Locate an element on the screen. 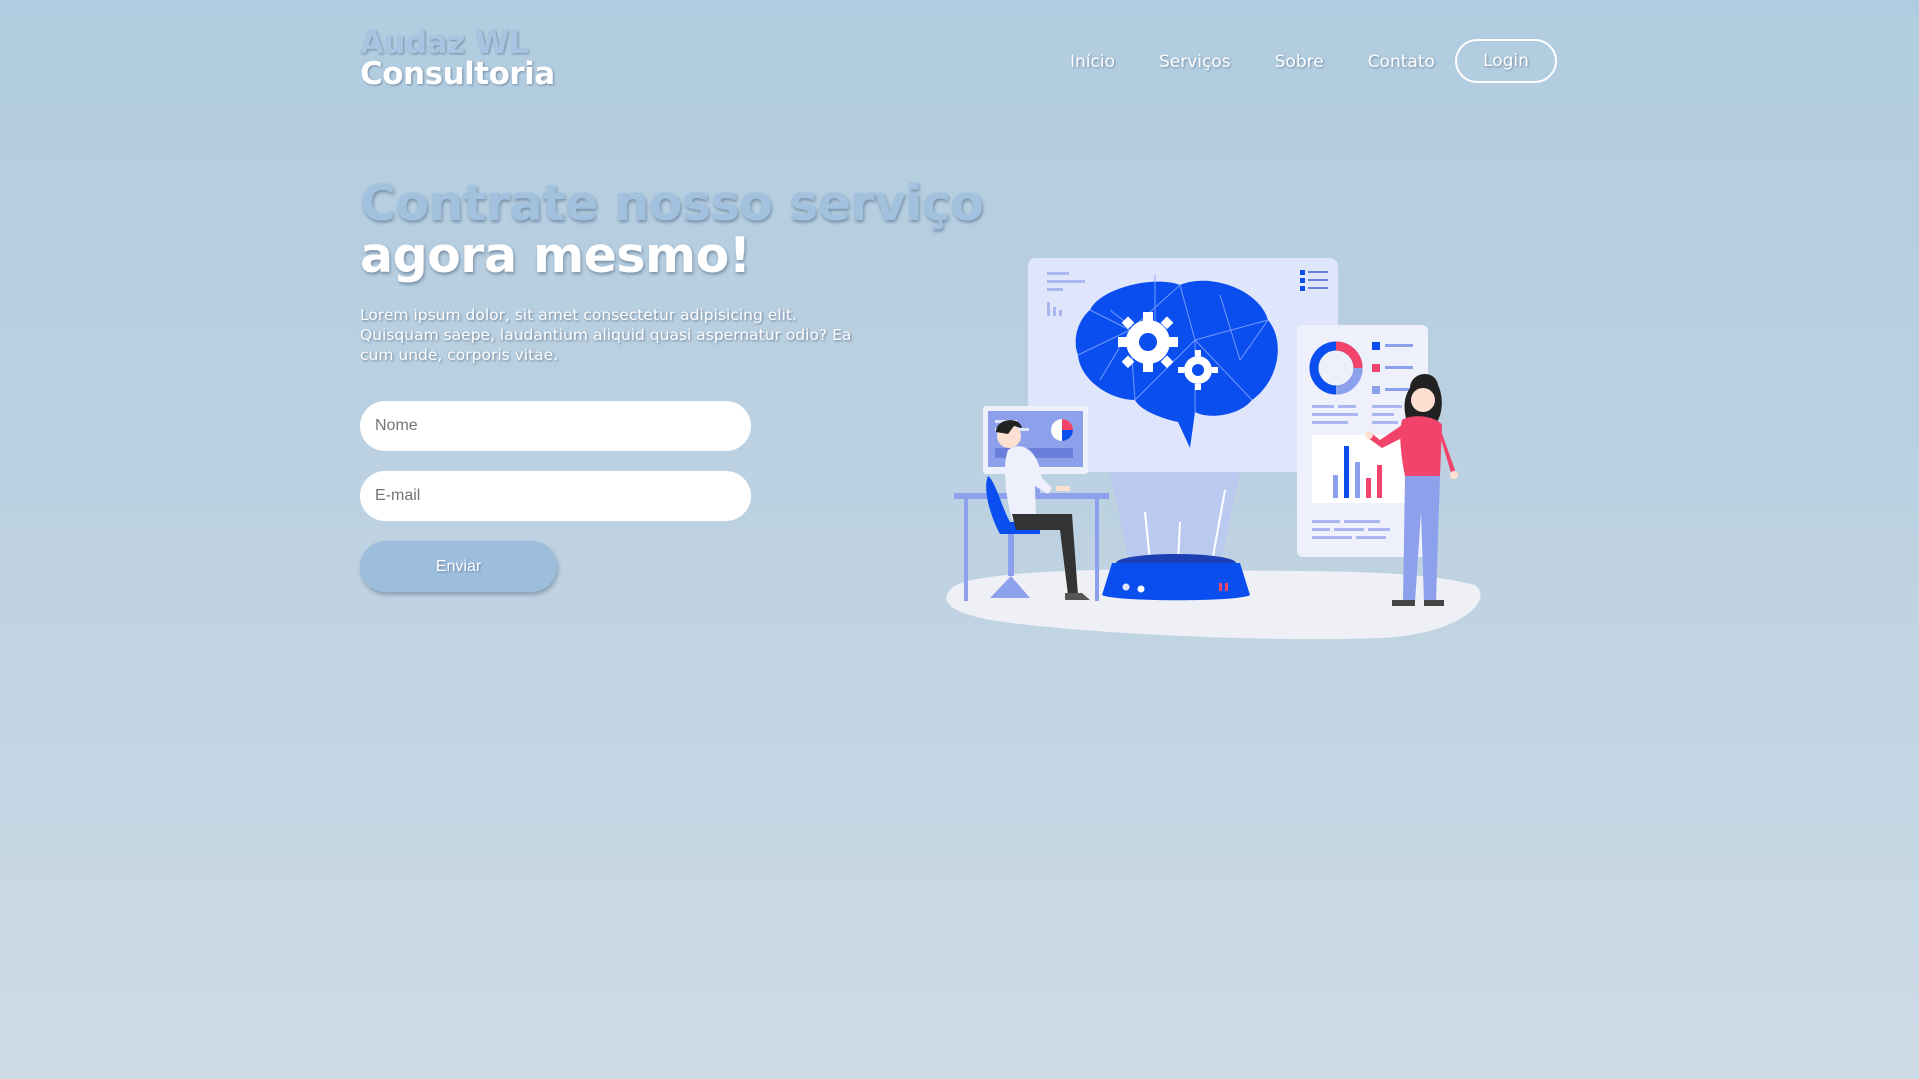 The height and width of the screenshot is (1079, 1919). report-footer-lines is located at coordinates (1351, 529).